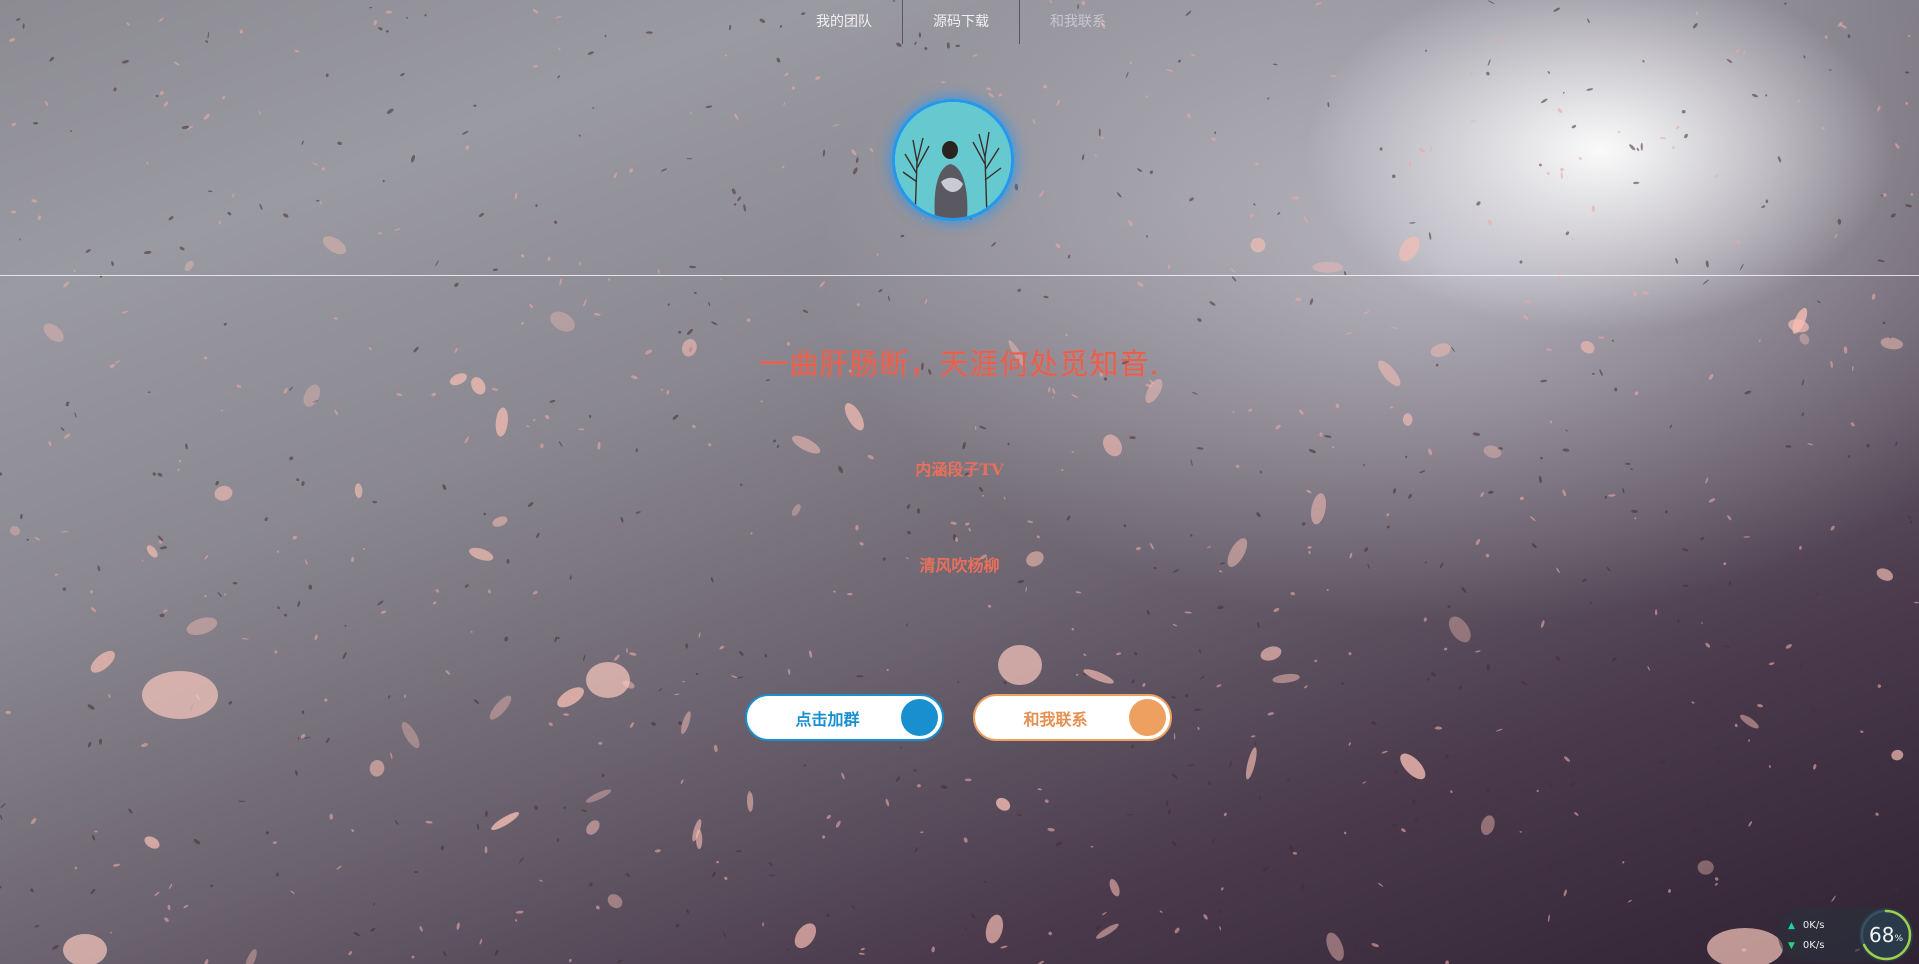 This screenshot has width=1919, height=964. Describe the element at coordinates (1078, 22) in the screenshot. I see `nav-item-contact-me: 和我联系` at that location.